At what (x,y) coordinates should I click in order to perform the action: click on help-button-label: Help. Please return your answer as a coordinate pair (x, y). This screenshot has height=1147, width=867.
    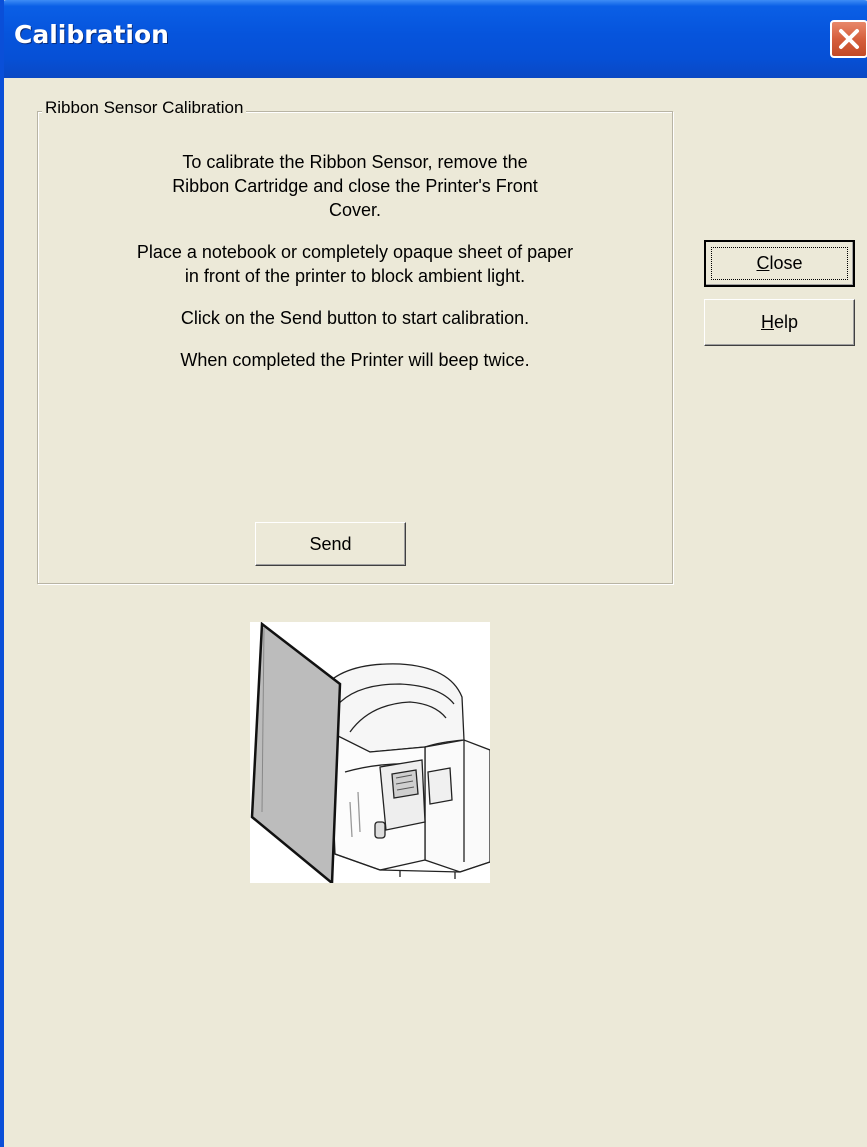
    Looking at the image, I should click on (779, 322).